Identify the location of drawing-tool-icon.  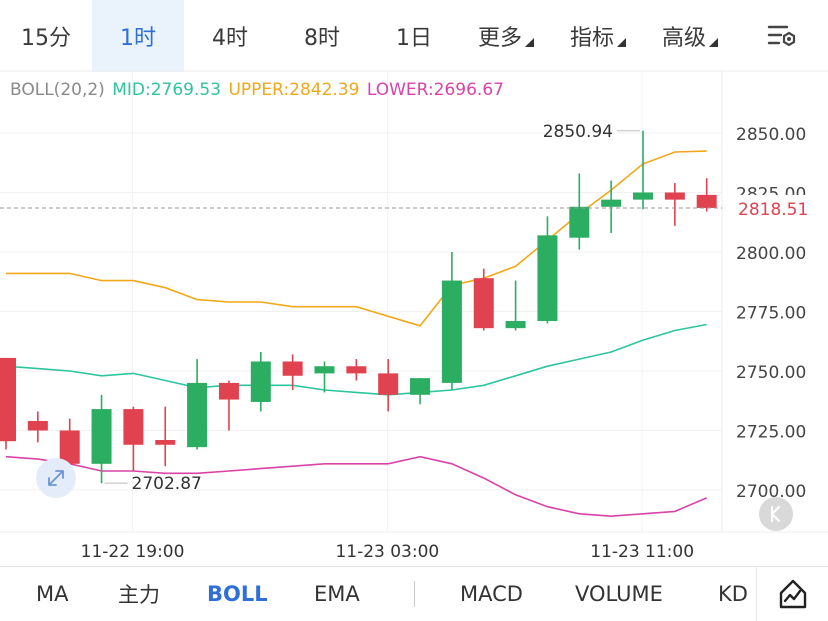
(793, 594).